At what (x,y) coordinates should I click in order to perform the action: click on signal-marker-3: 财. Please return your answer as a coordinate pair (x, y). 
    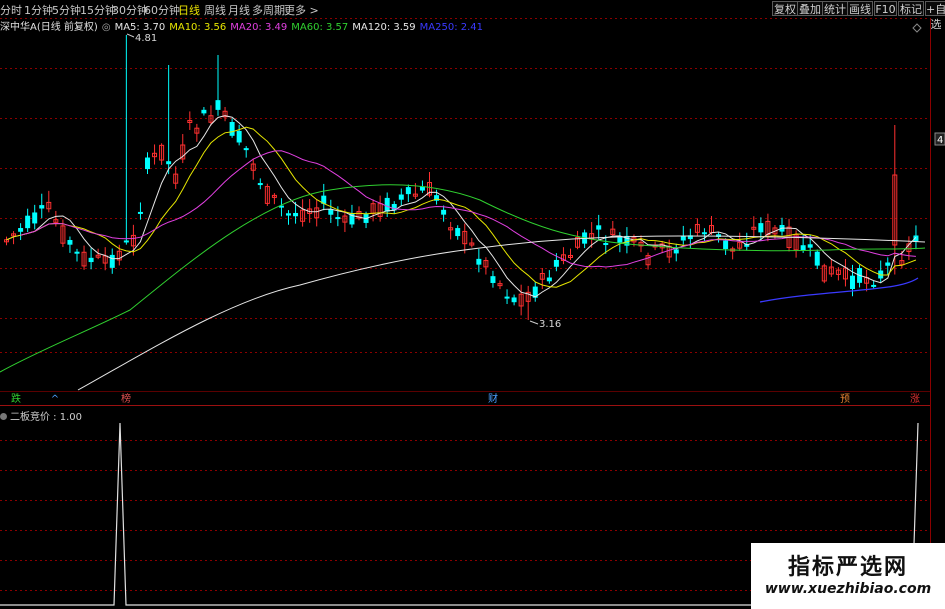
    Looking at the image, I should click on (493, 399).